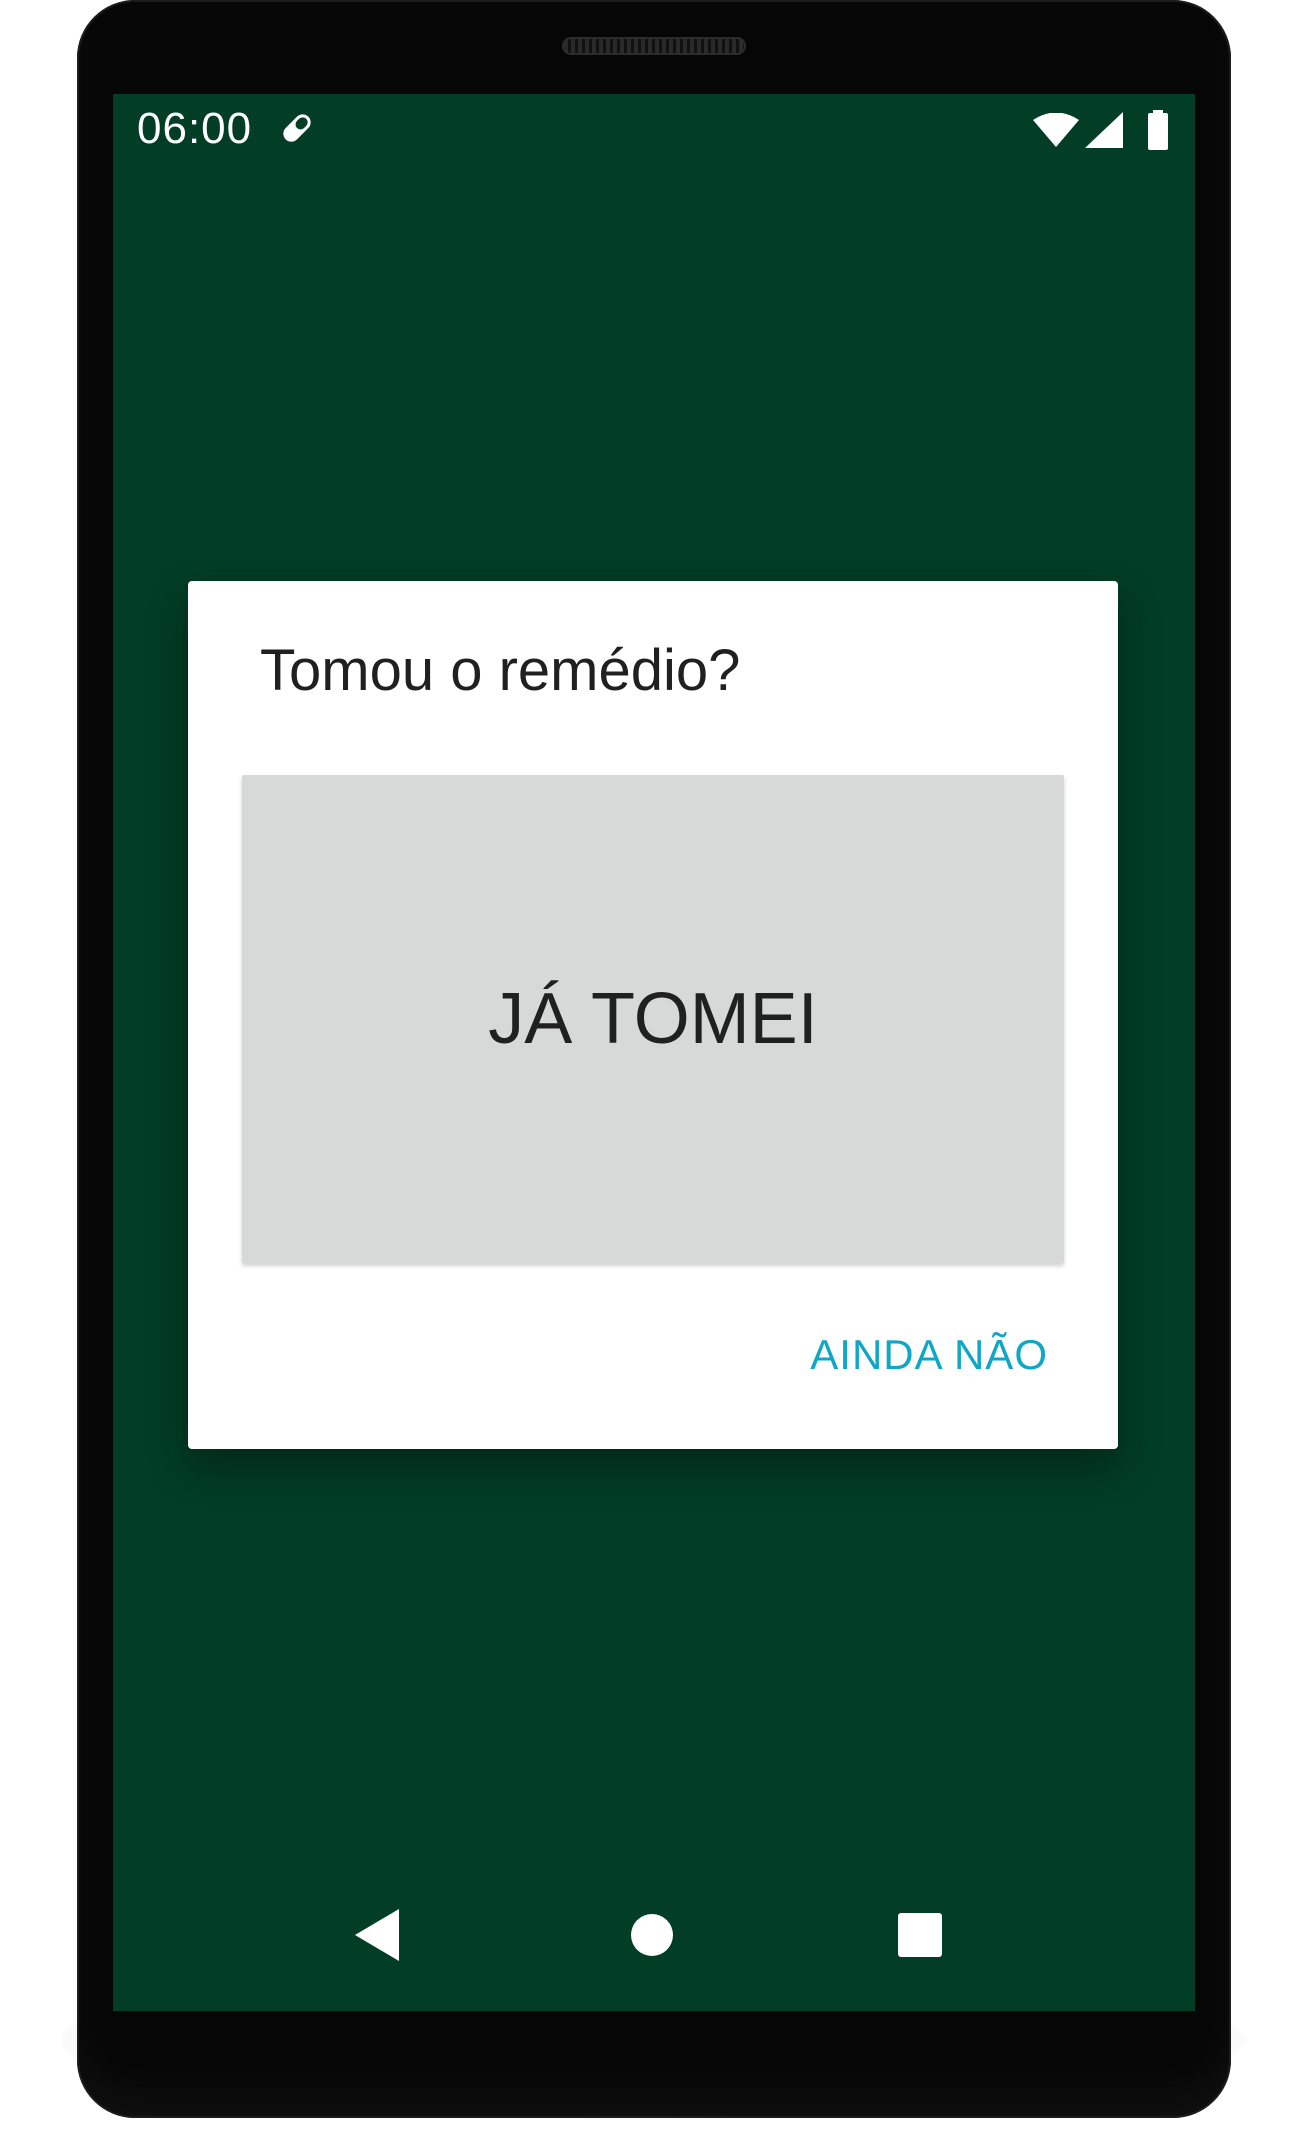 This screenshot has height=2130, width=1305. What do you see at coordinates (653, 1019) in the screenshot?
I see `already-taken-button: JÁ TOMEI` at bounding box center [653, 1019].